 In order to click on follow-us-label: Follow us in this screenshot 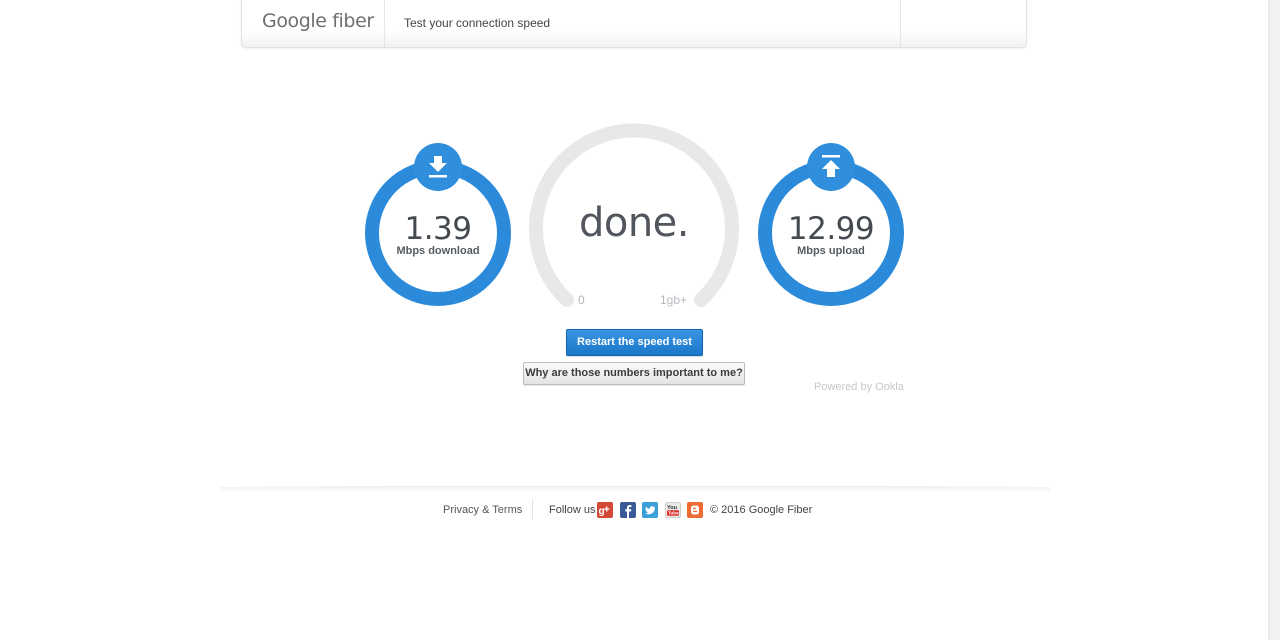, I will do `click(572, 510)`.